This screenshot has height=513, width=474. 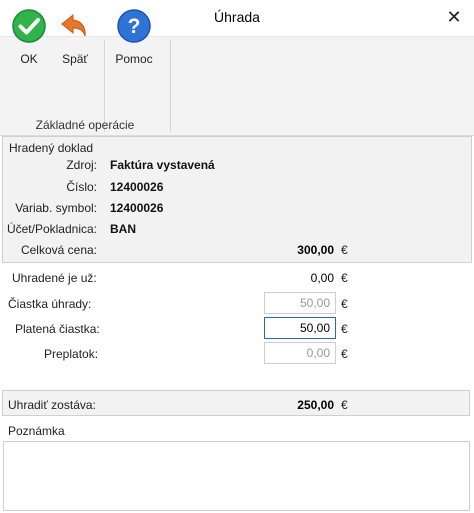 I want to click on remaining-label: Uhradiť zostáva:, so click(x=52, y=405).